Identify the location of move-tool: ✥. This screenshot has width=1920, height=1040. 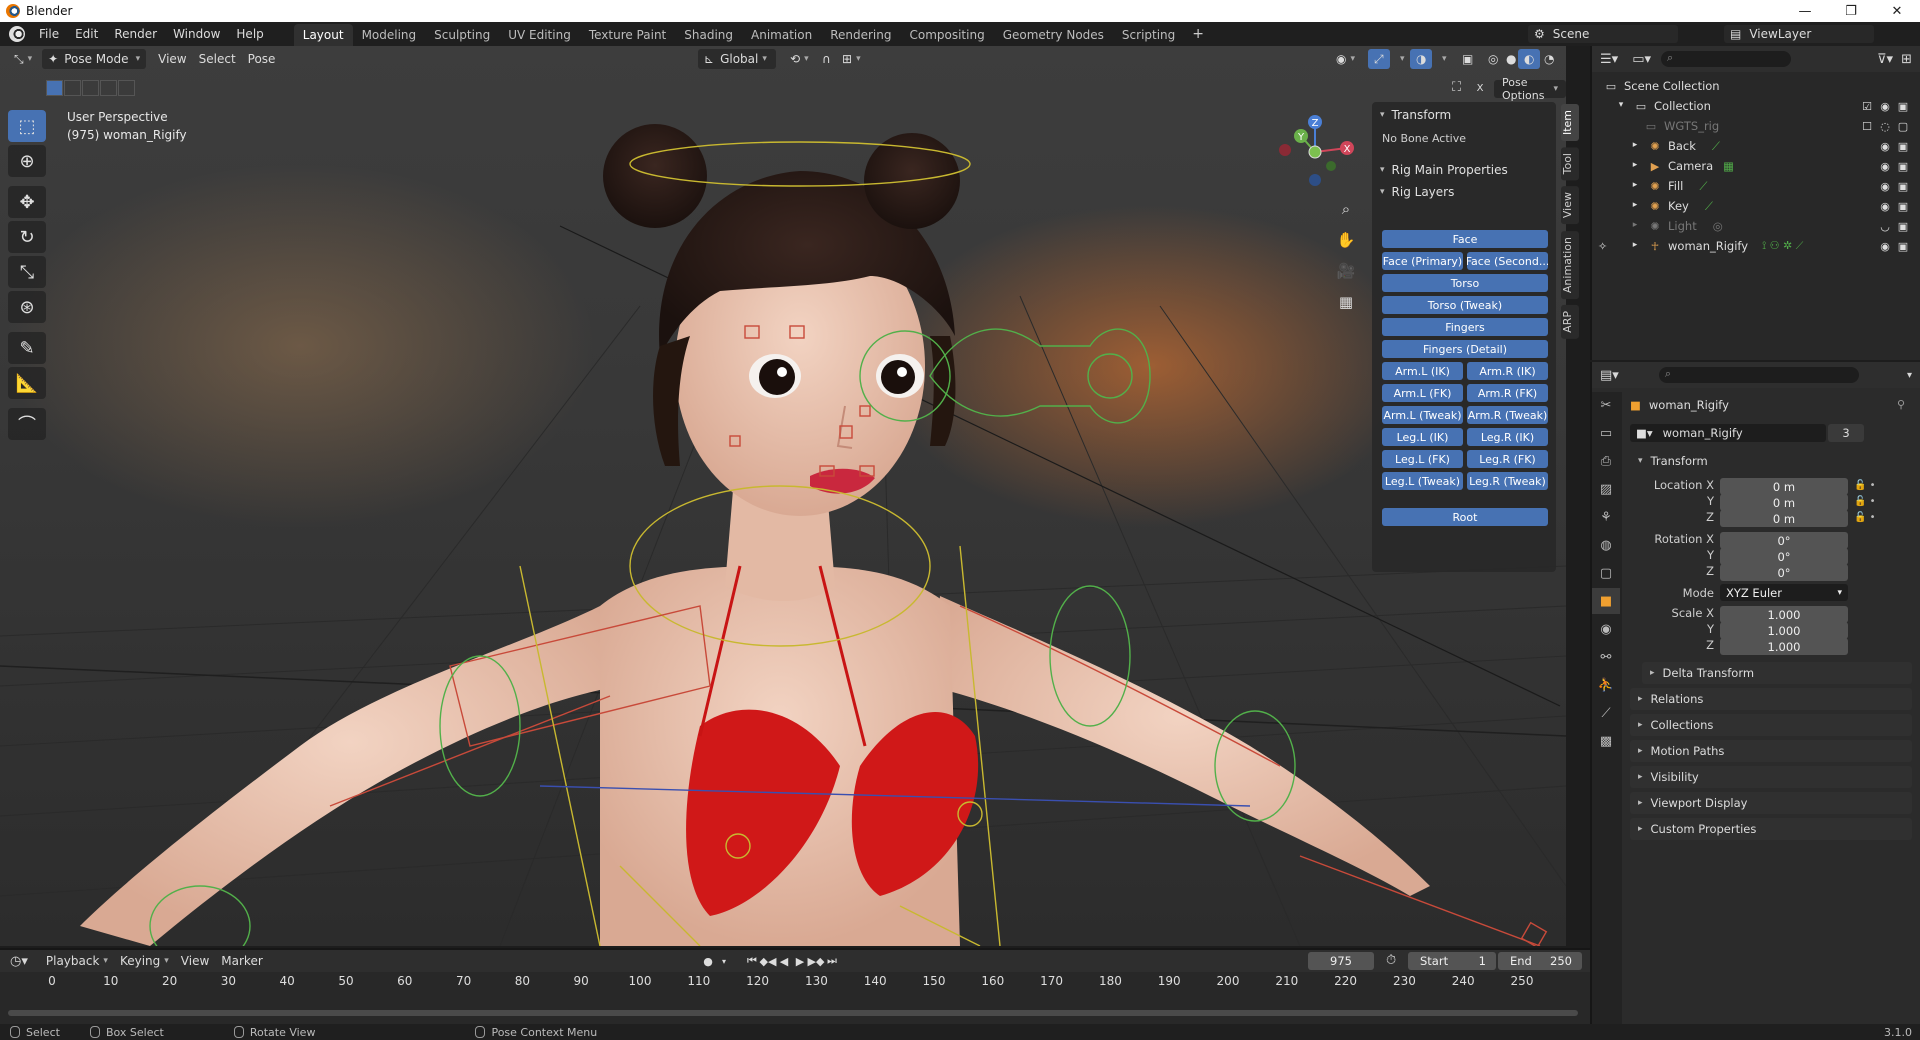
(27, 202).